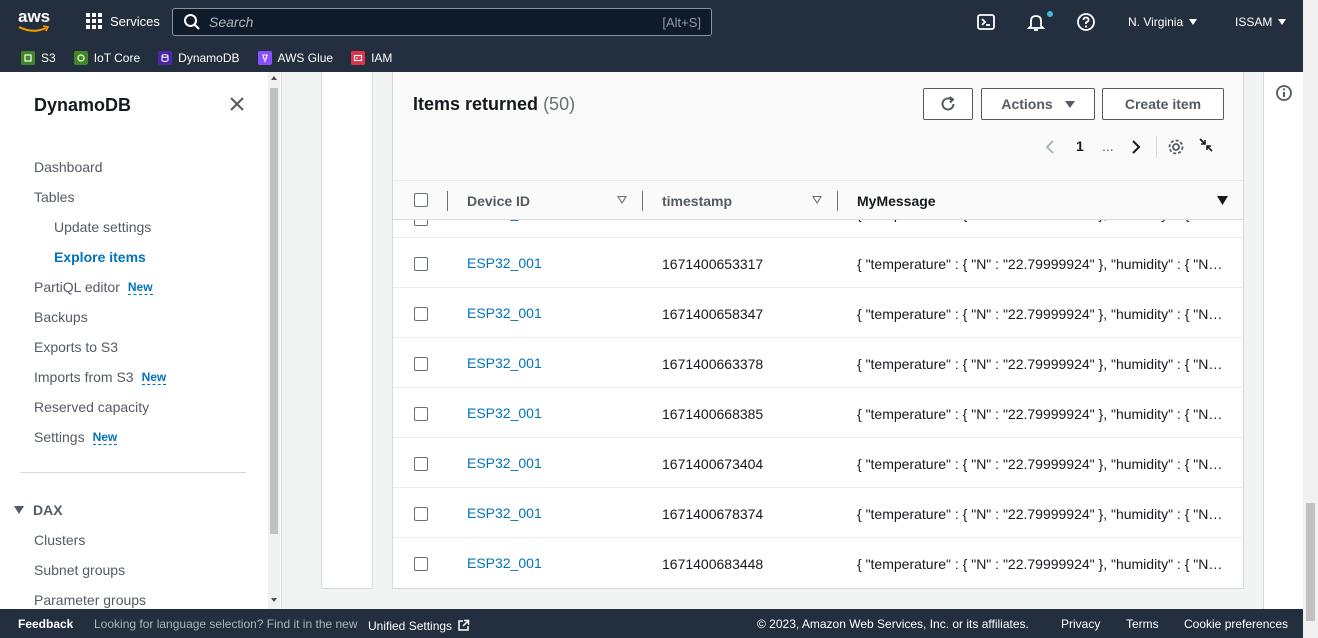  I want to click on sidebar-item-clusters: Clusters, so click(59, 540).